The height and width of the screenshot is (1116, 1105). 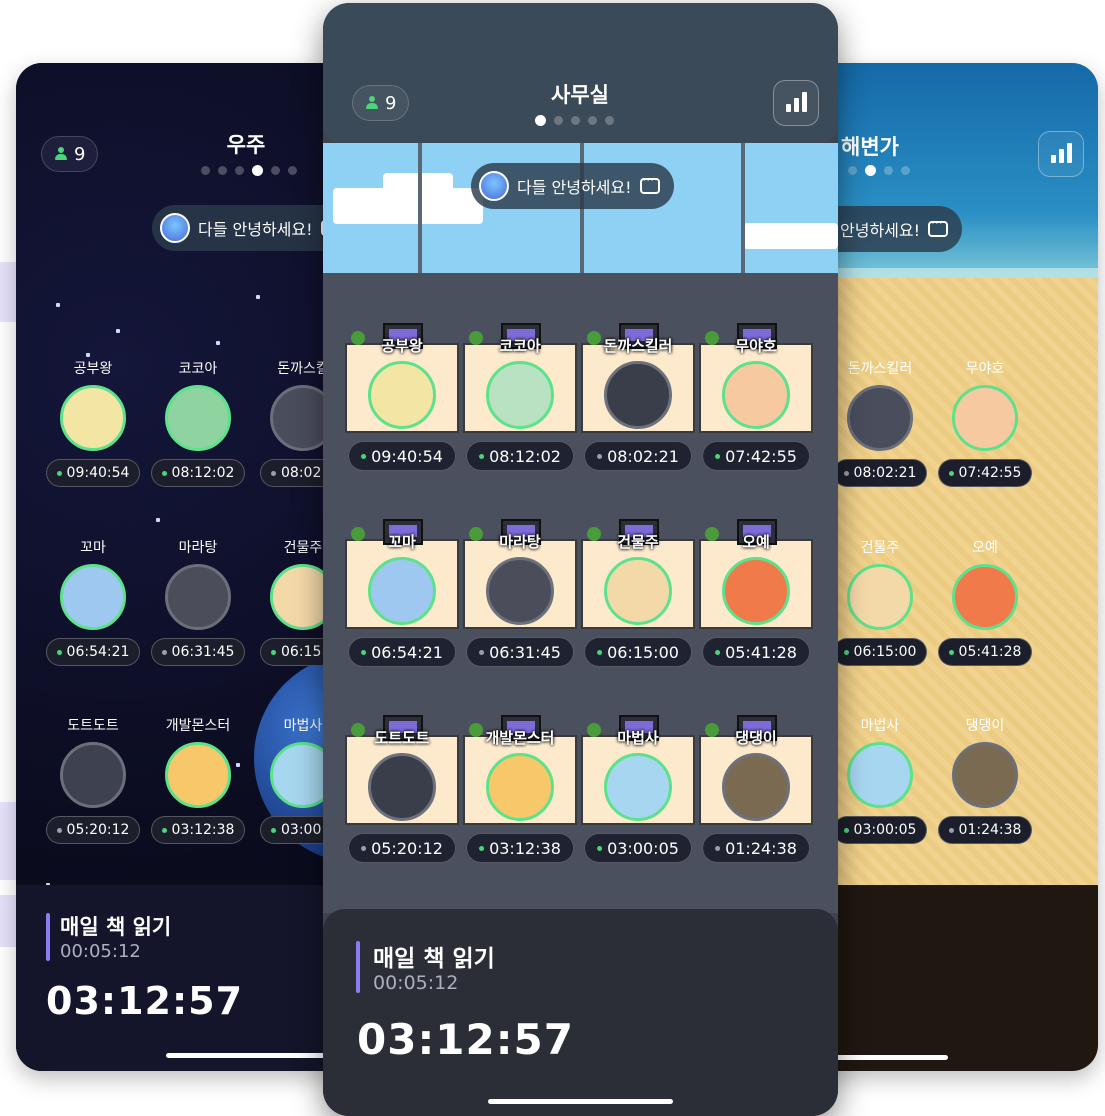 I want to click on person-icon, so click(x=372, y=103).